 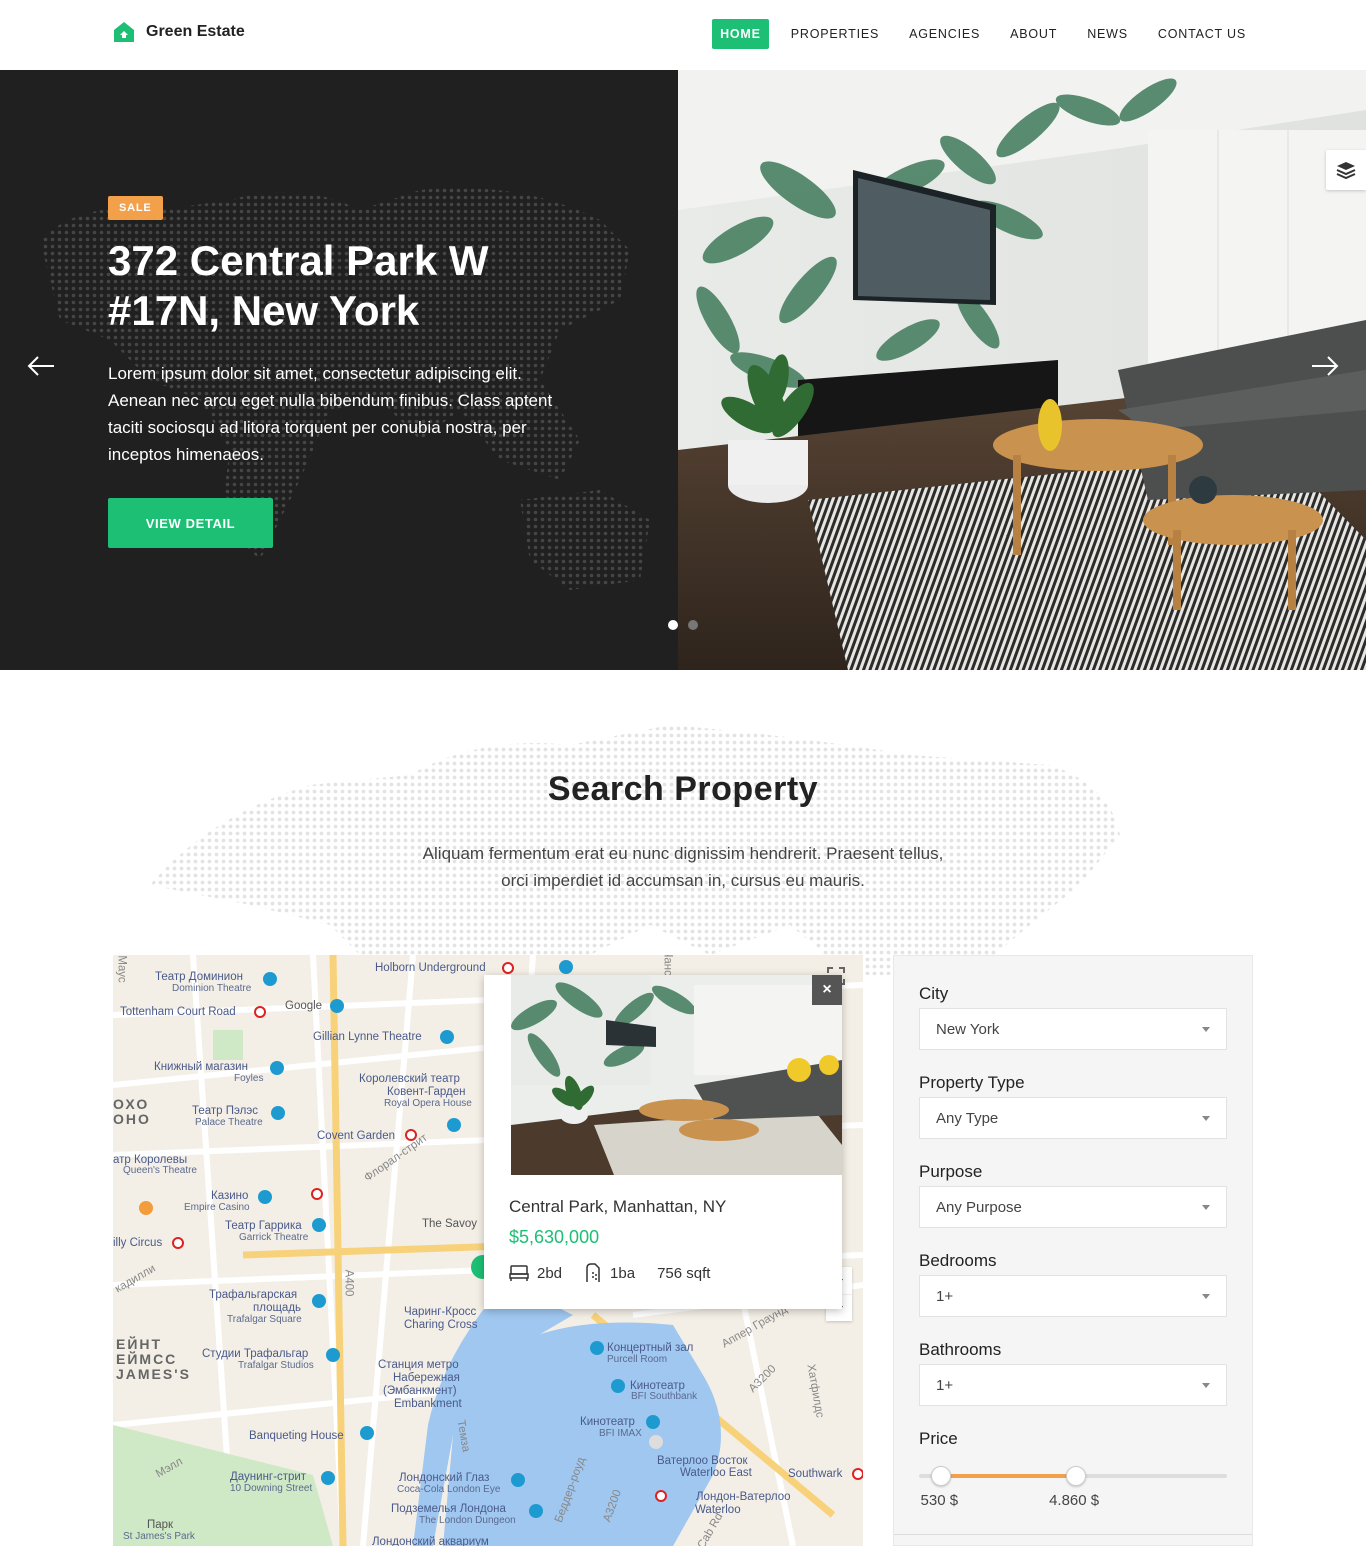 I want to click on area-value: 756 sqft, so click(x=684, y=1273).